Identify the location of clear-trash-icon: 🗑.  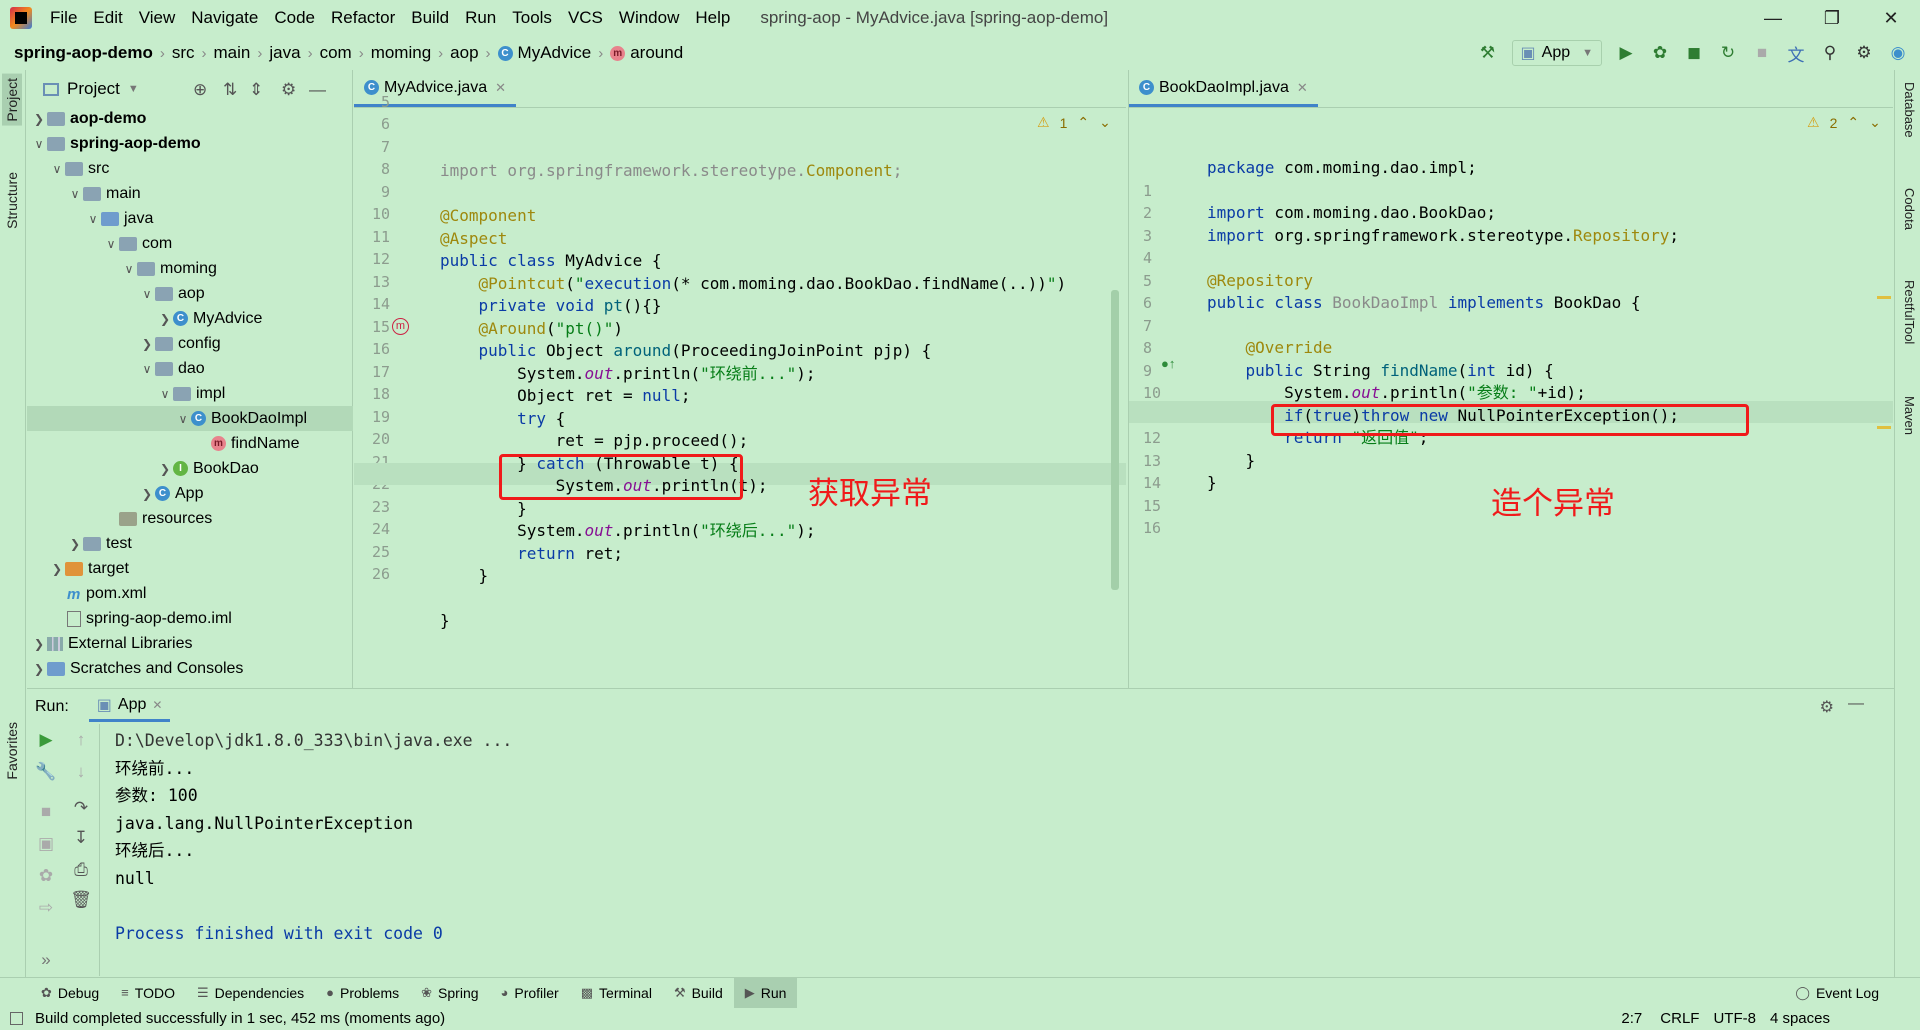
(81, 901).